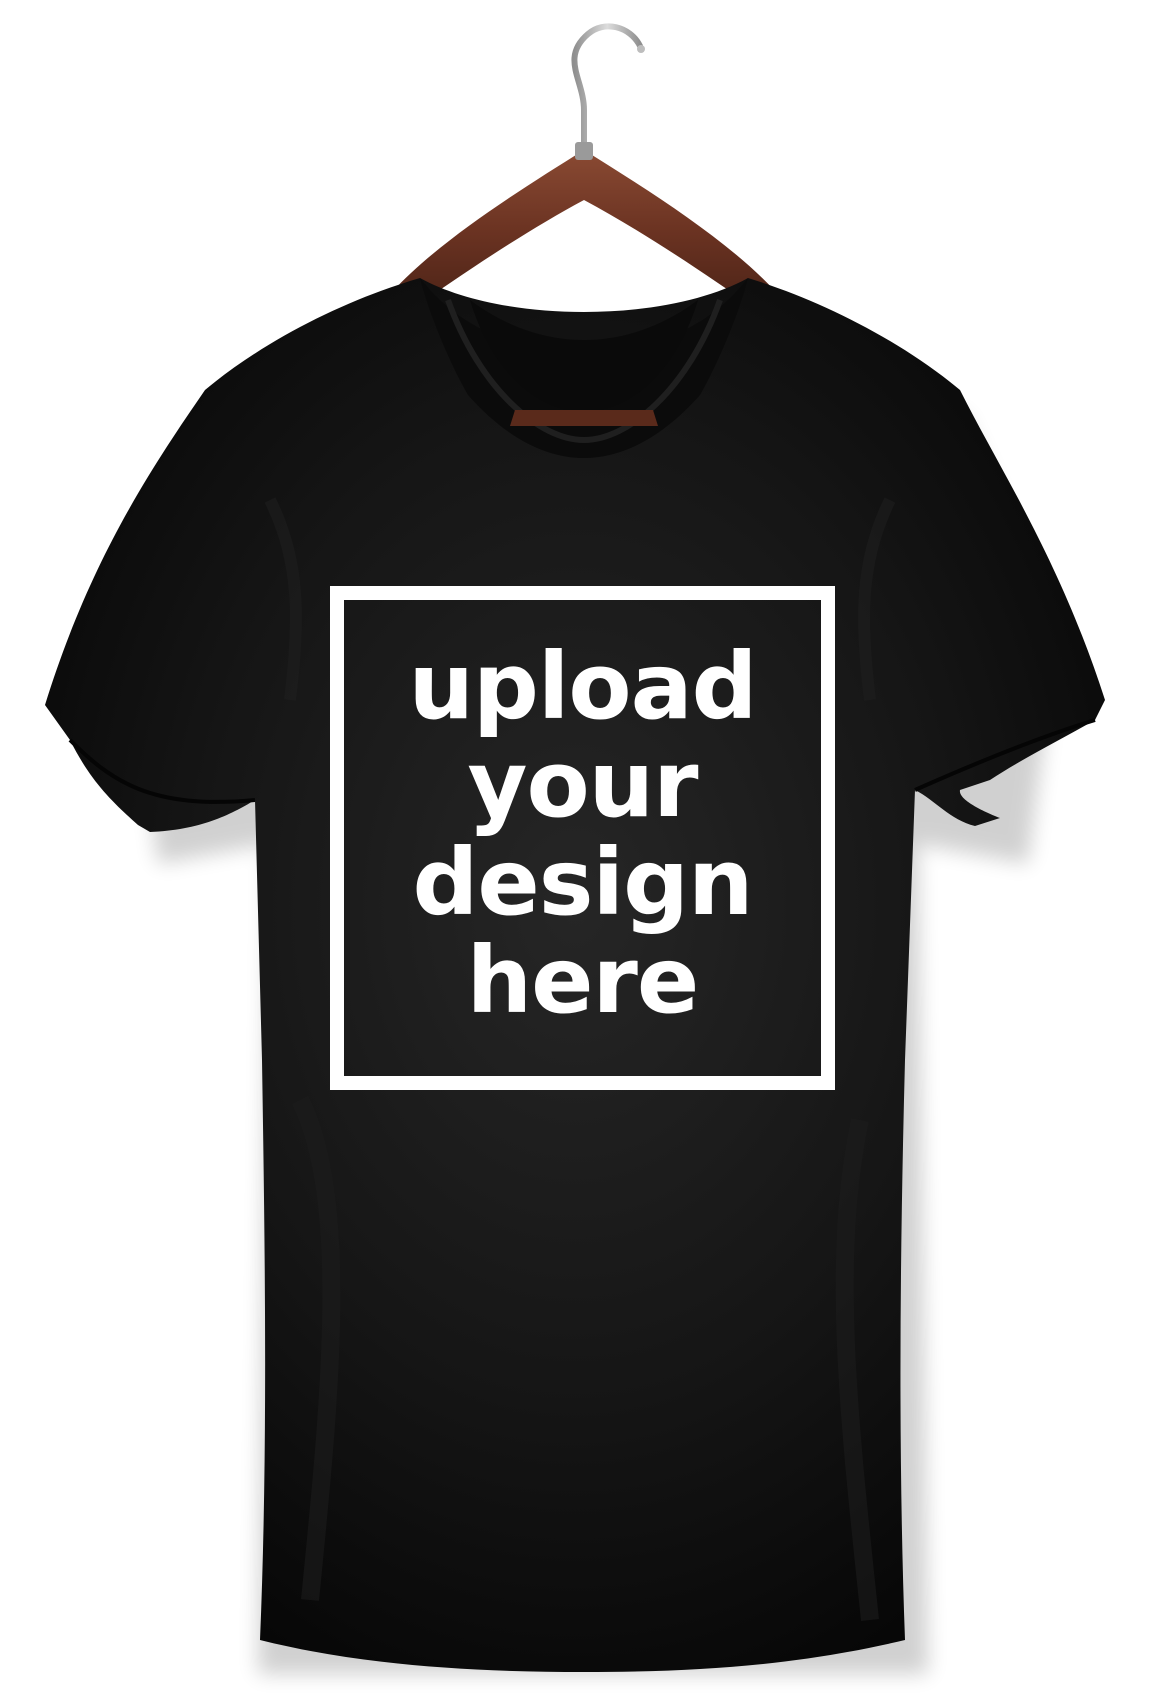 The image size is (1159, 1696). I want to click on placeholder-line-2: your, so click(582, 784).